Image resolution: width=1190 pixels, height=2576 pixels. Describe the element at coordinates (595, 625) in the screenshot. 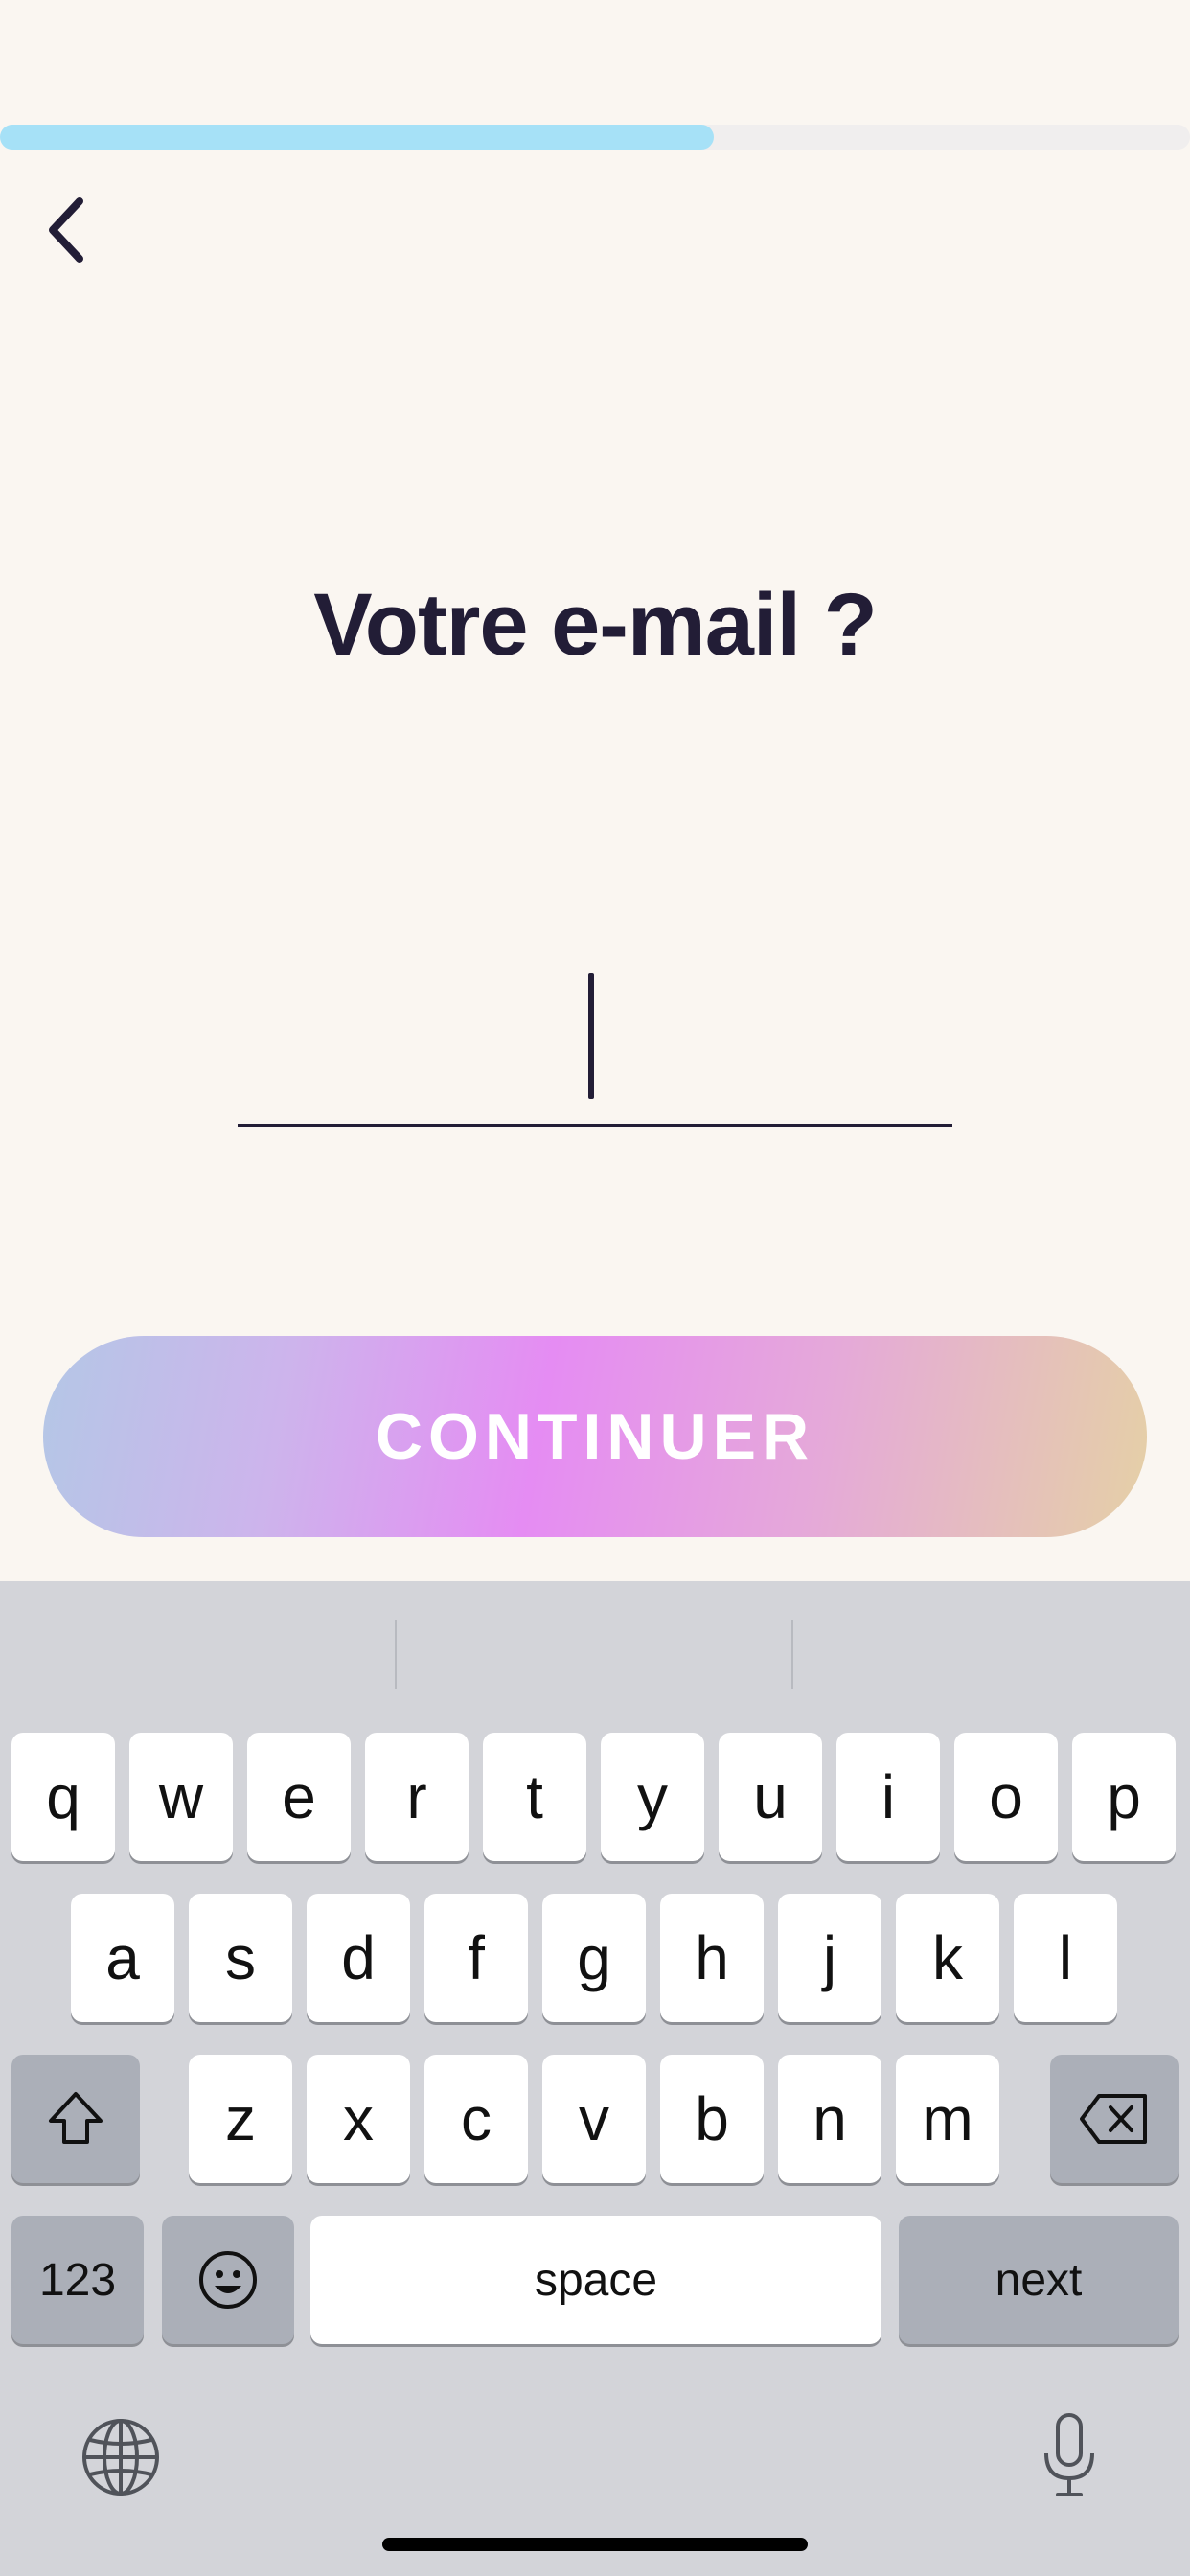

I see `page-title: Votre e-mail ?` at that location.